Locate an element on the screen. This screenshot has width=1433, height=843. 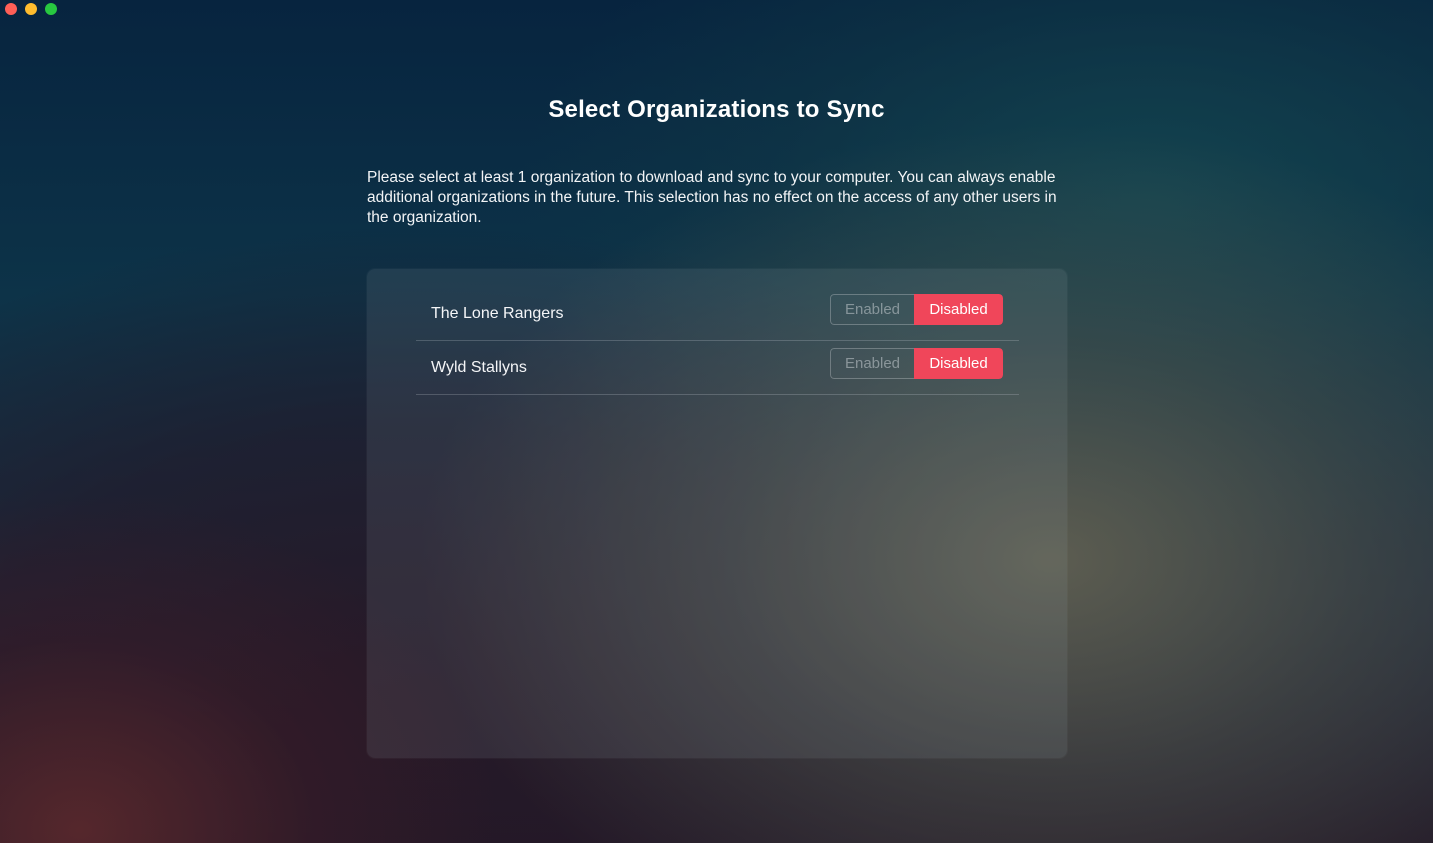
minimize-window-button is located at coordinates (31, 9).